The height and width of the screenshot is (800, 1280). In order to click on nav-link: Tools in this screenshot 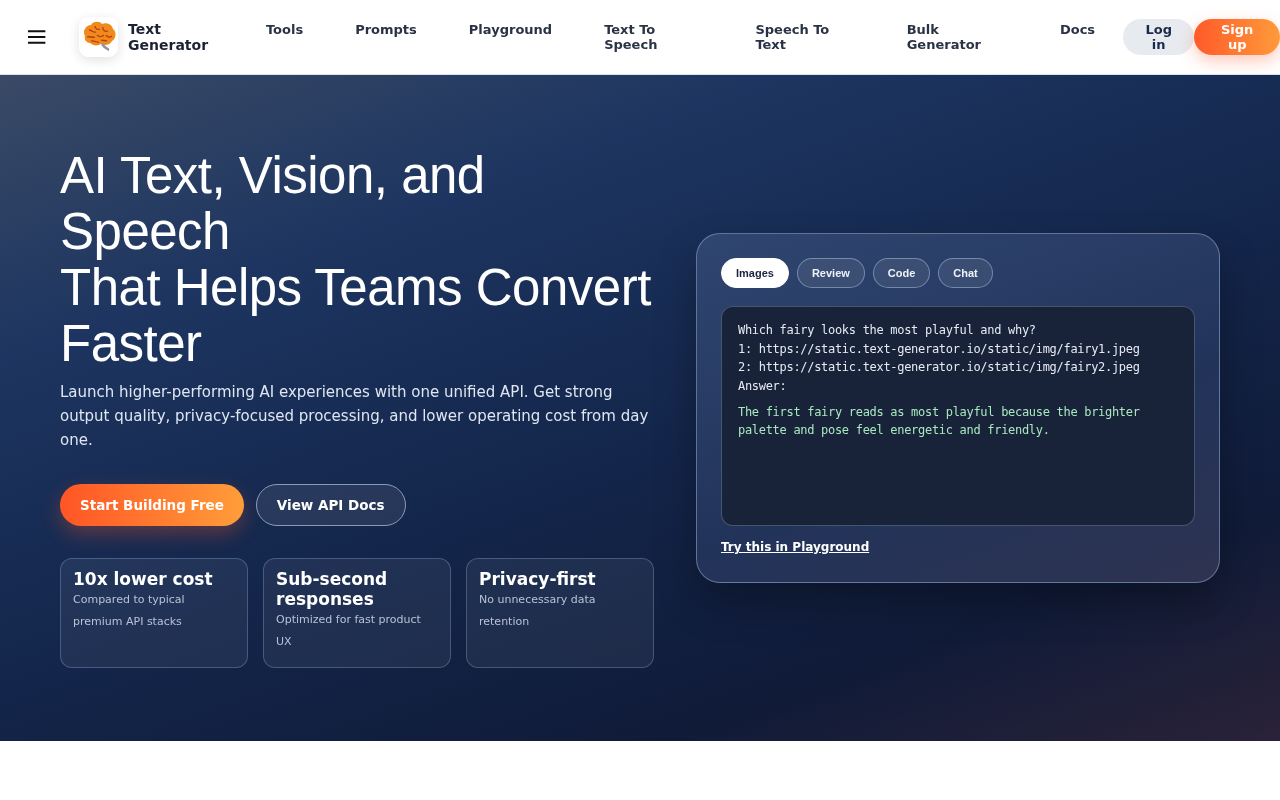, I will do `click(297, 37)`.